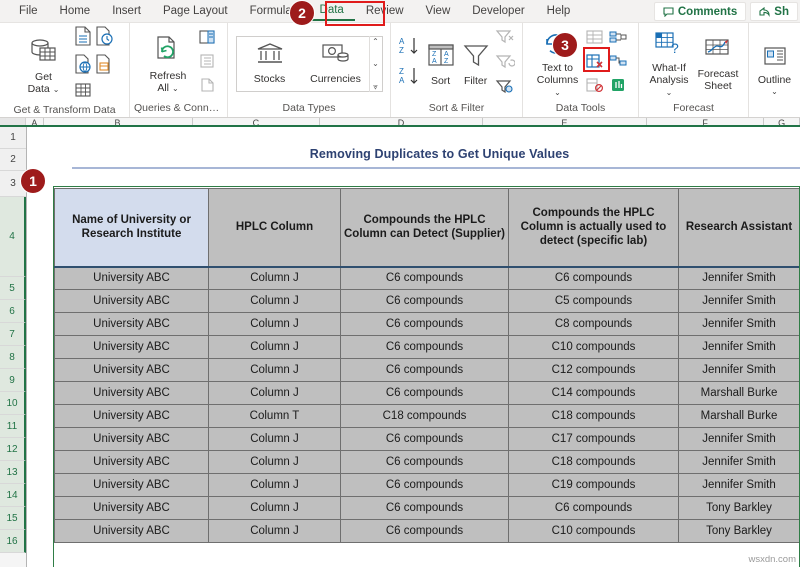 This screenshot has height=567, width=800. Describe the element at coordinates (13, 357) in the screenshot. I see `row-header-8: 8` at that location.